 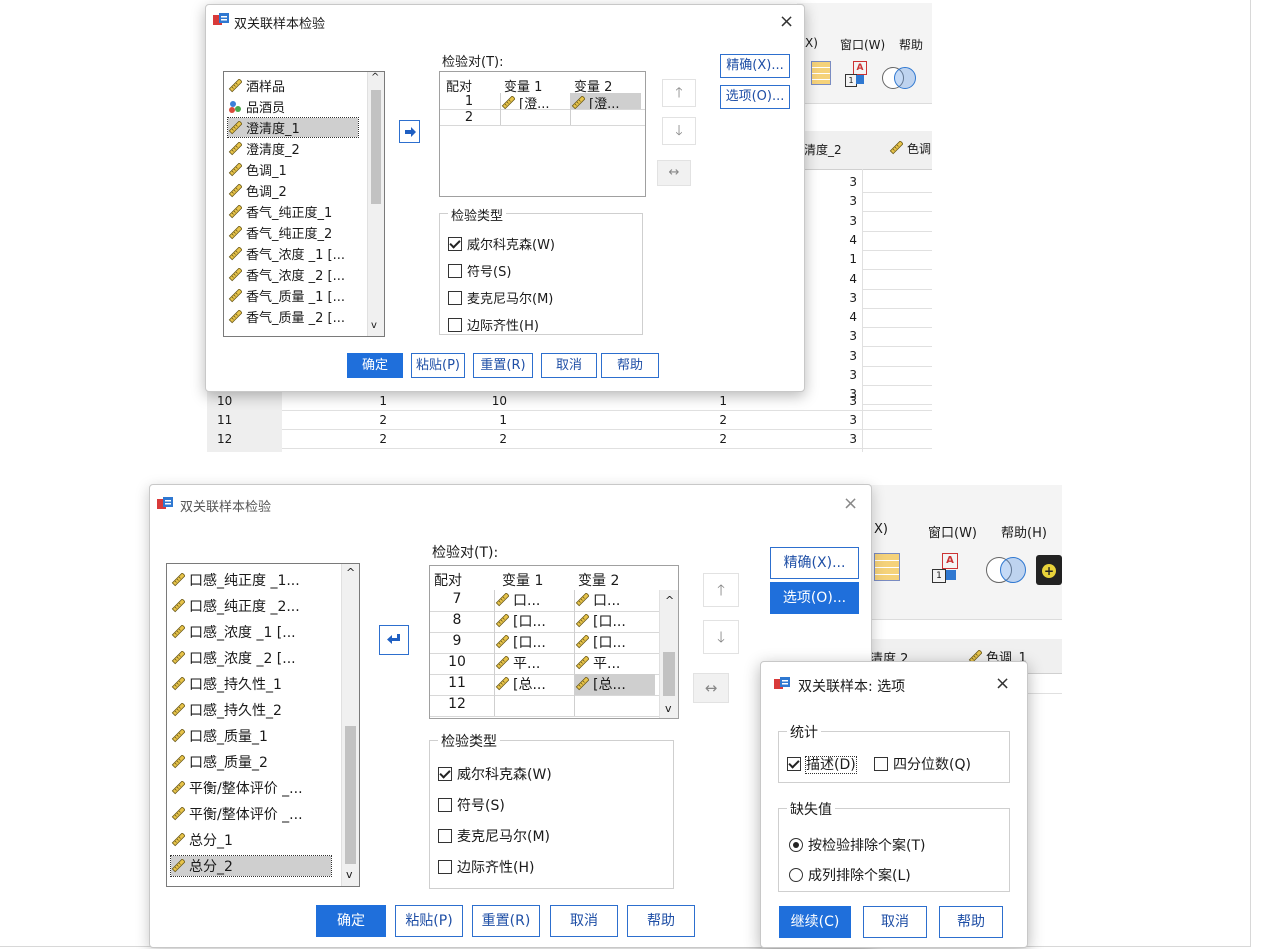 What do you see at coordinates (1049, 570) in the screenshot?
I see `add-icon: +` at bounding box center [1049, 570].